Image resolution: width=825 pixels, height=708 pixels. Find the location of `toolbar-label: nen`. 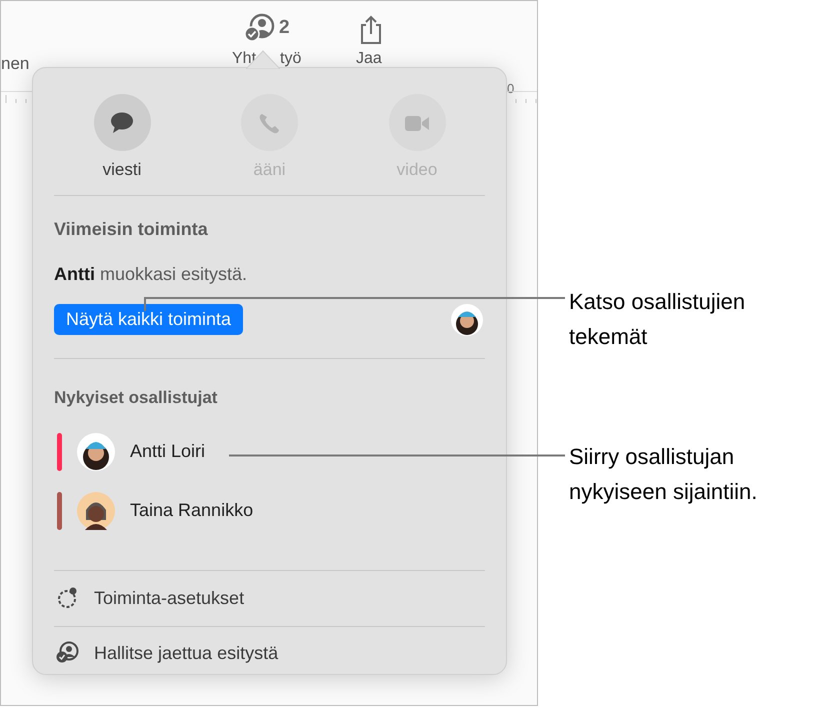

toolbar-label: nen is located at coordinates (15, 64).